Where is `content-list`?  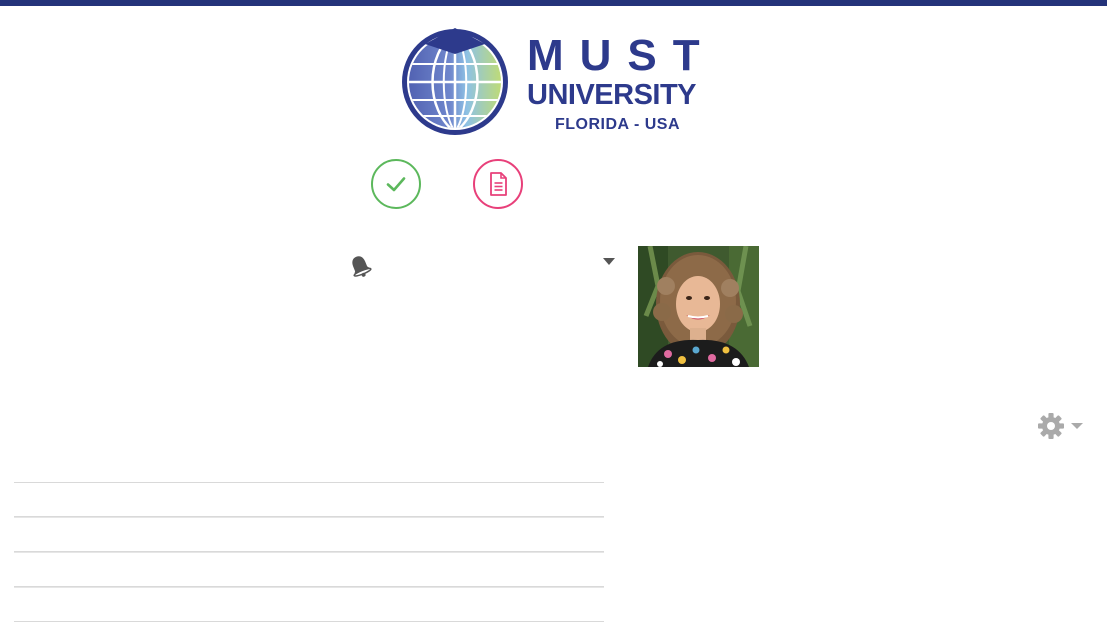
content-list is located at coordinates (309, 552).